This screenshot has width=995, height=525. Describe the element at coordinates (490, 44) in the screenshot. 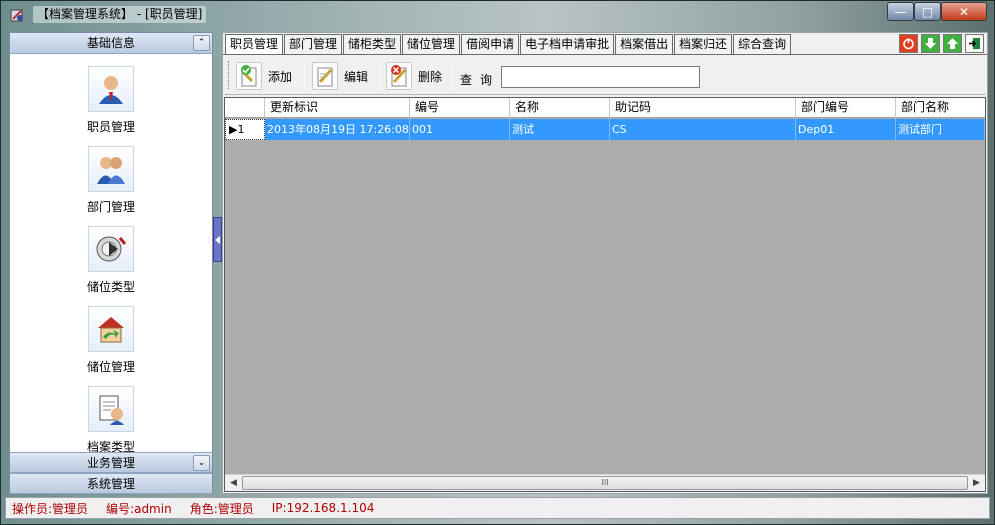

I see `tab-borrow-request: 借阅申请` at that location.